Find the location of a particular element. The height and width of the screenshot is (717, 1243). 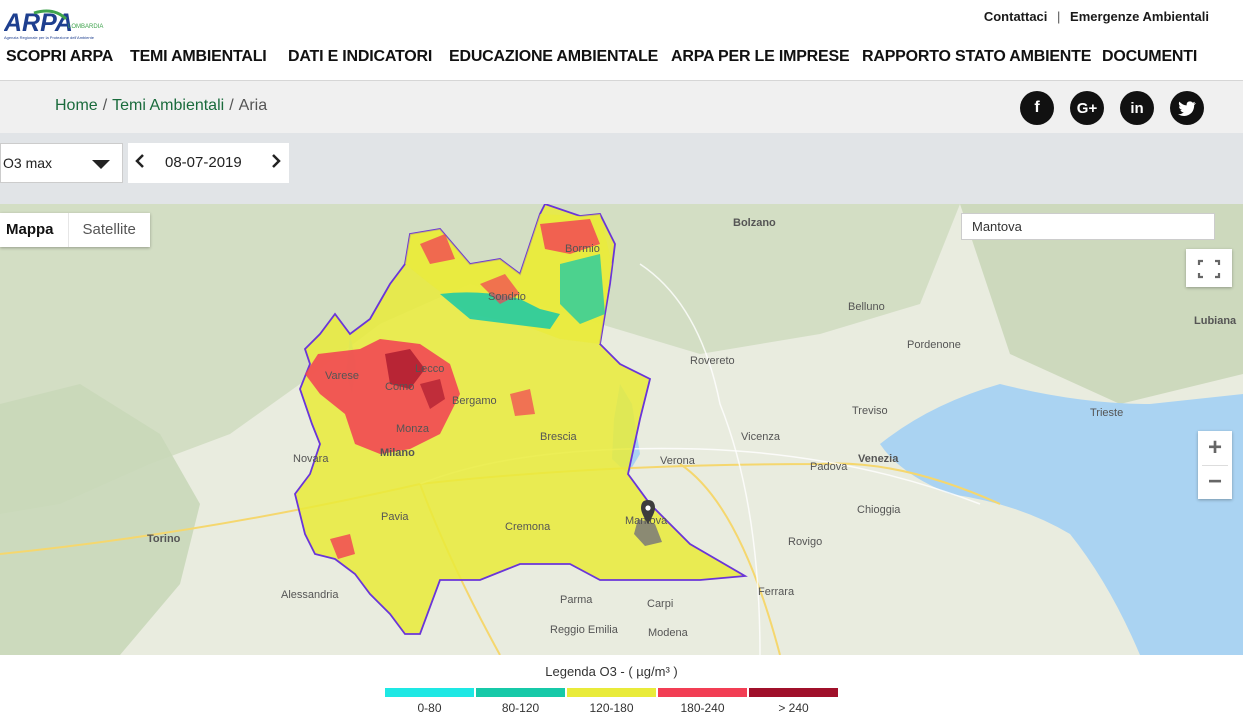

map-label-monza: Monza is located at coordinates (413, 429).